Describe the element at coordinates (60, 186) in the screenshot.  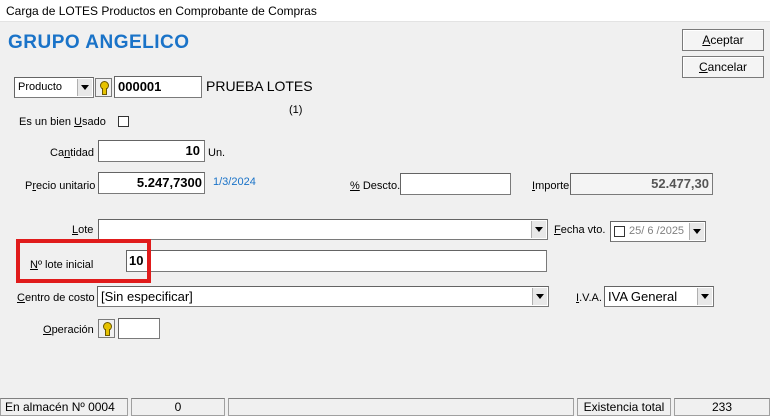
I see `unit-price-label: Precio unitario` at that location.